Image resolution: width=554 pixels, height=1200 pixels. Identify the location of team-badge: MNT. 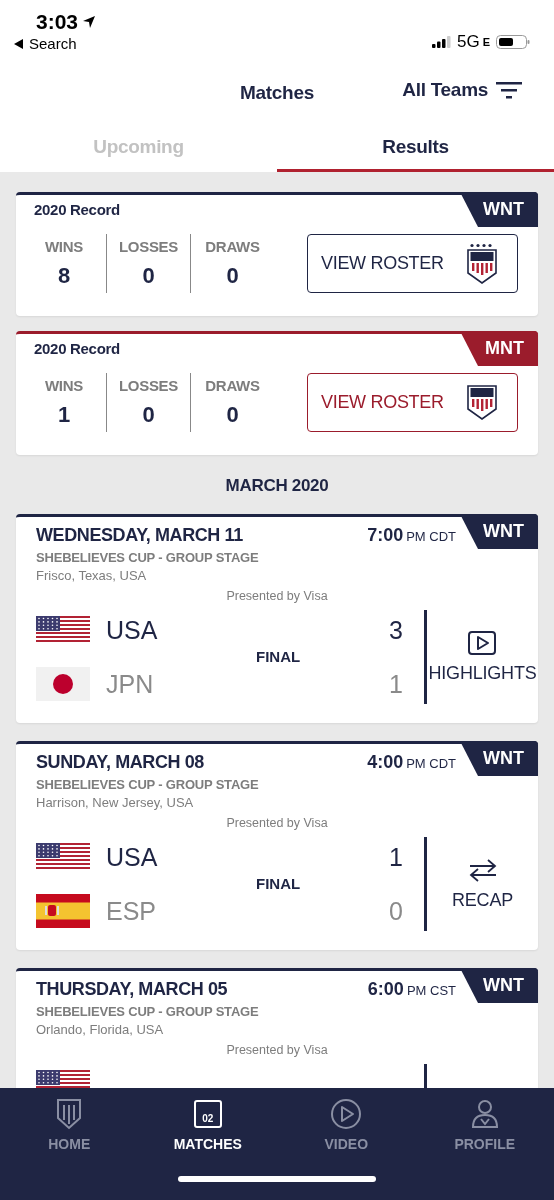
(499, 348).